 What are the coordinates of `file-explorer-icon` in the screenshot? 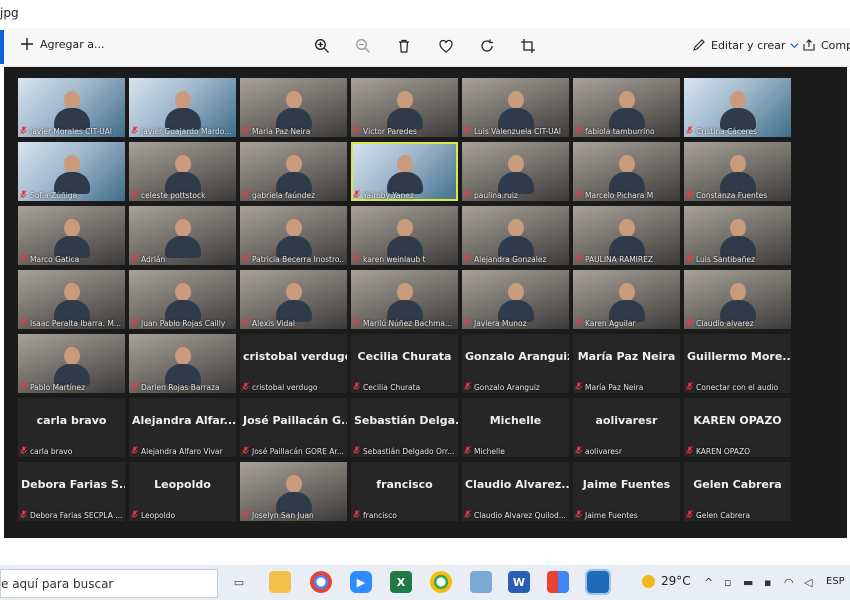 It's located at (280, 582).